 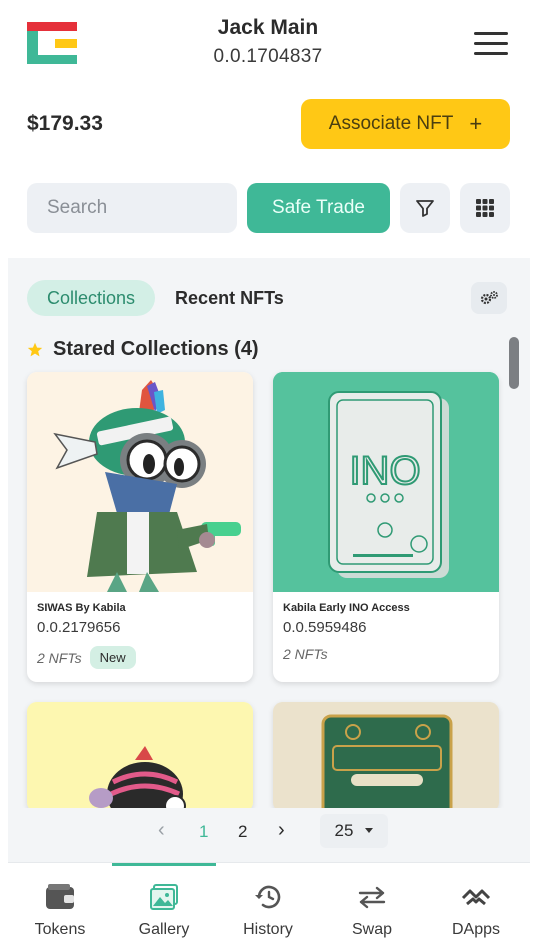 What do you see at coordinates (318, 208) in the screenshot?
I see `safe-trade-button: Safe Trade` at bounding box center [318, 208].